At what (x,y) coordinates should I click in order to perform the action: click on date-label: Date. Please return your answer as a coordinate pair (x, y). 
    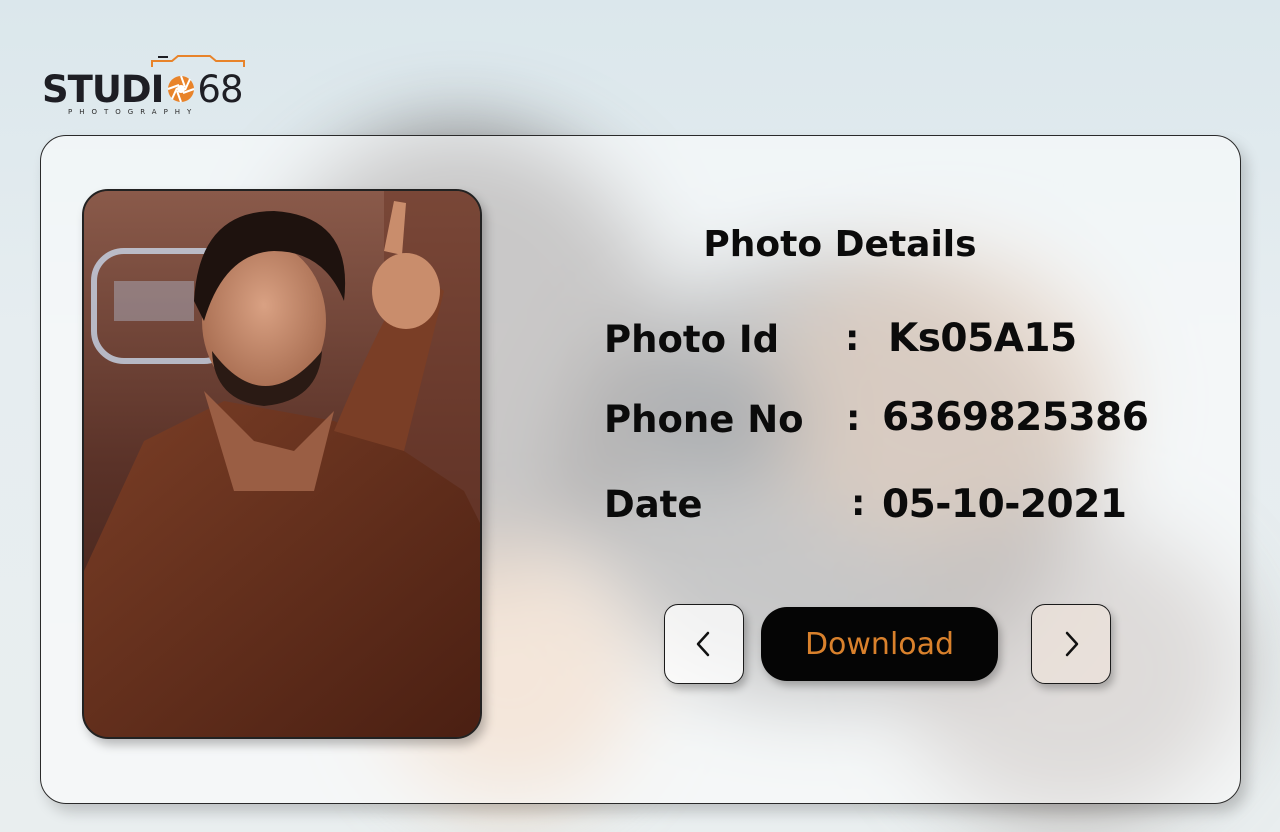
    Looking at the image, I should click on (653, 504).